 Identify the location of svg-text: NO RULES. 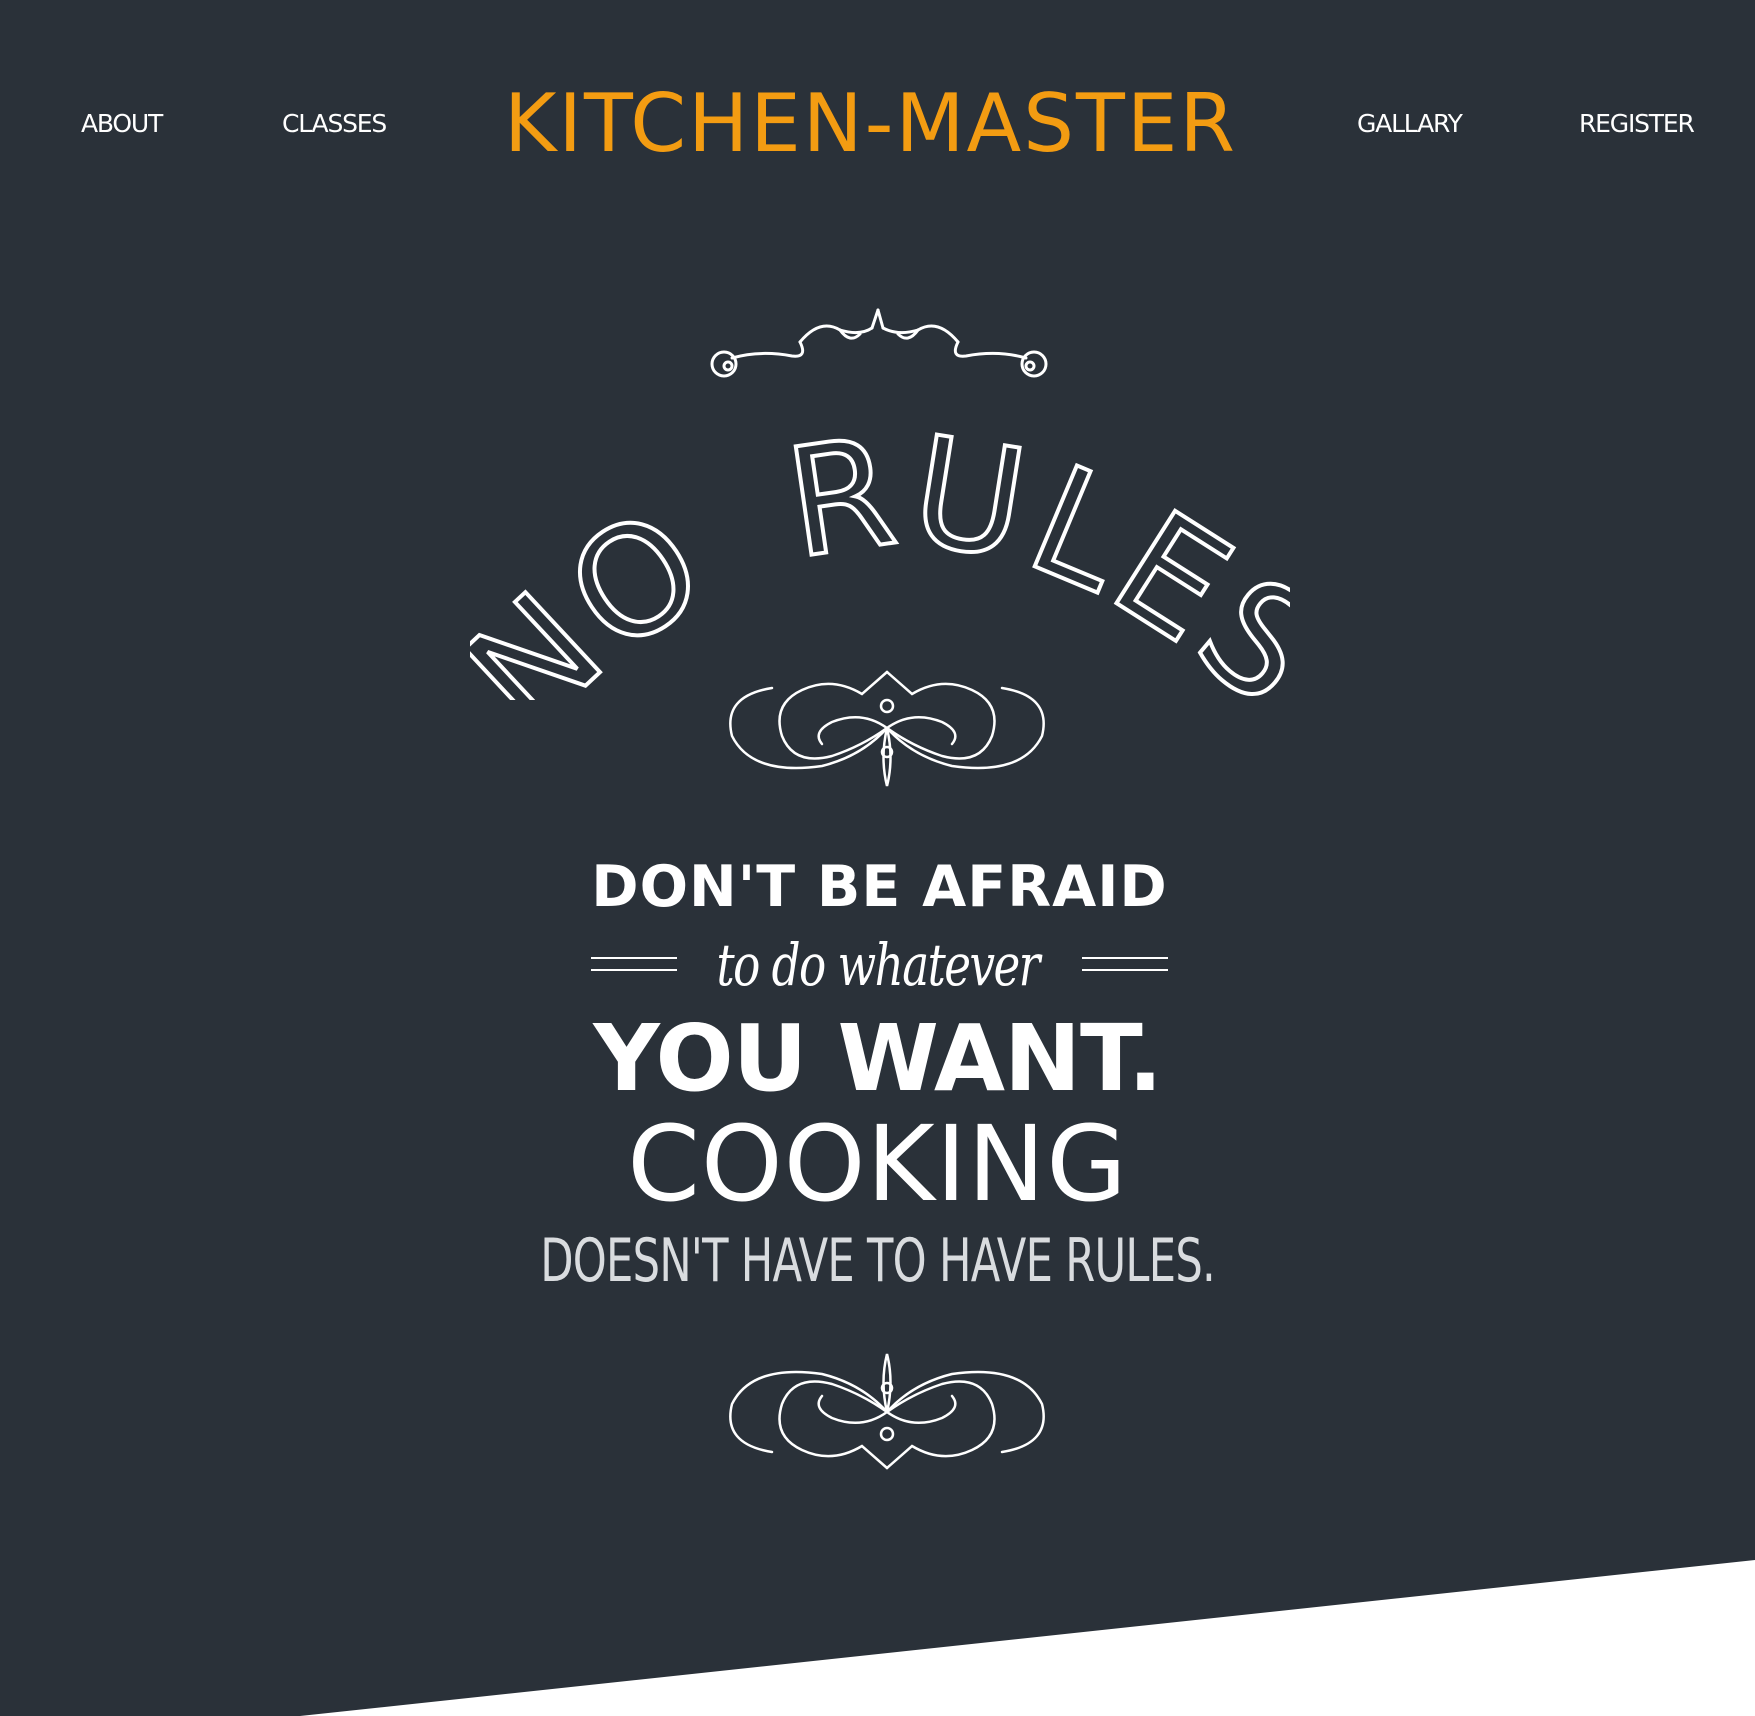
(880, 560).